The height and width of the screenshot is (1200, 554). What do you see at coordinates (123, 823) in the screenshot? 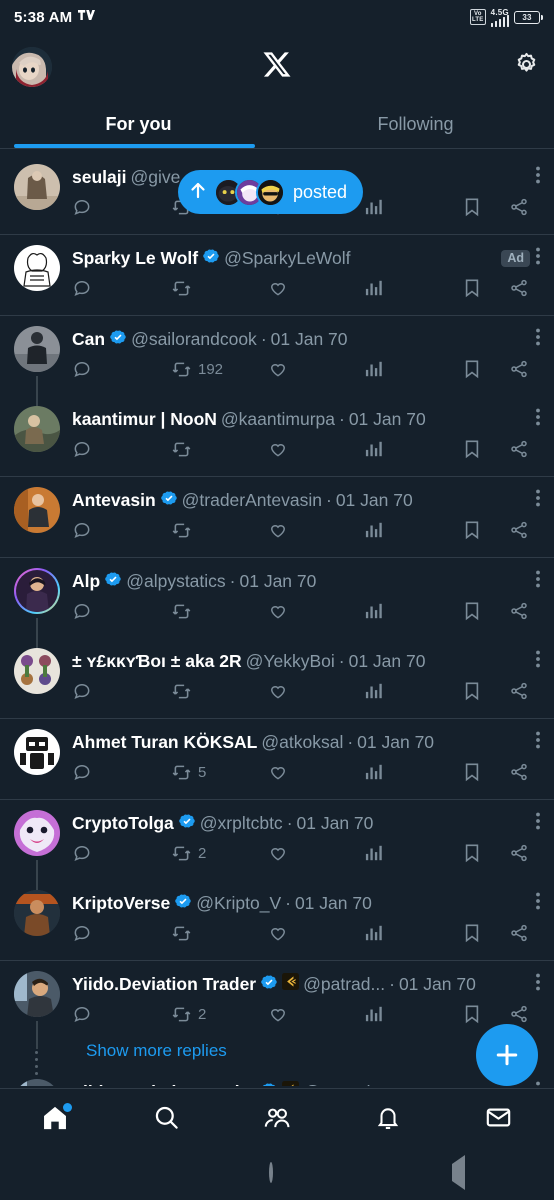
I see `display-name: CryptoTolga` at bounding box center [123, 823].